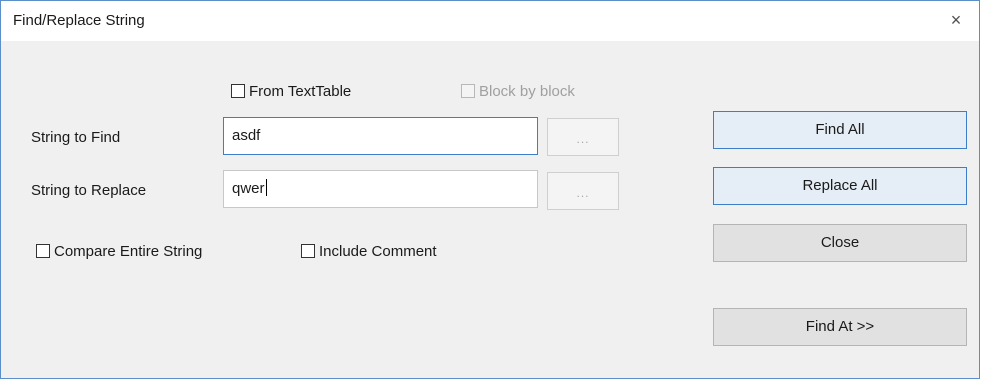 The width and height of the screenshot is (982, 381). Describe the element at coordinates (248, 188) in the screenshot. I see `replace-input-value: qwer` at that location.